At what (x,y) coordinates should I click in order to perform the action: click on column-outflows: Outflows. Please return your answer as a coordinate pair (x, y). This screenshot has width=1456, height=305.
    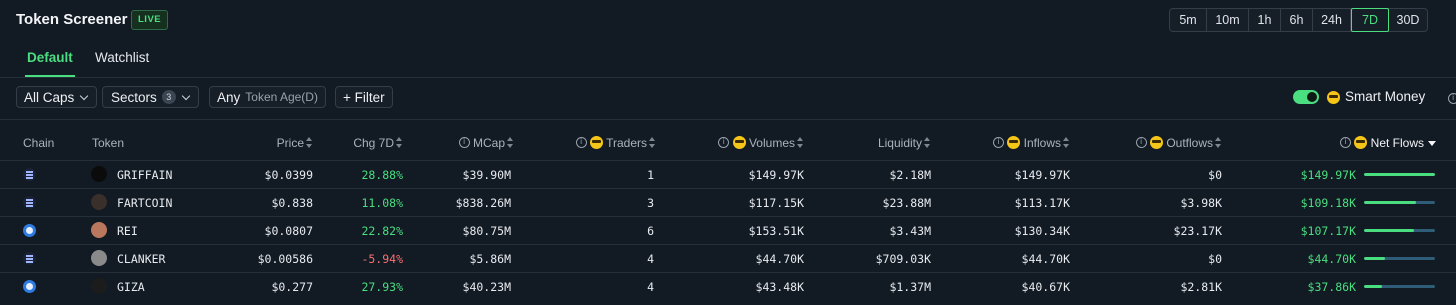
    Looking at the image, I should click on (1171, 143).